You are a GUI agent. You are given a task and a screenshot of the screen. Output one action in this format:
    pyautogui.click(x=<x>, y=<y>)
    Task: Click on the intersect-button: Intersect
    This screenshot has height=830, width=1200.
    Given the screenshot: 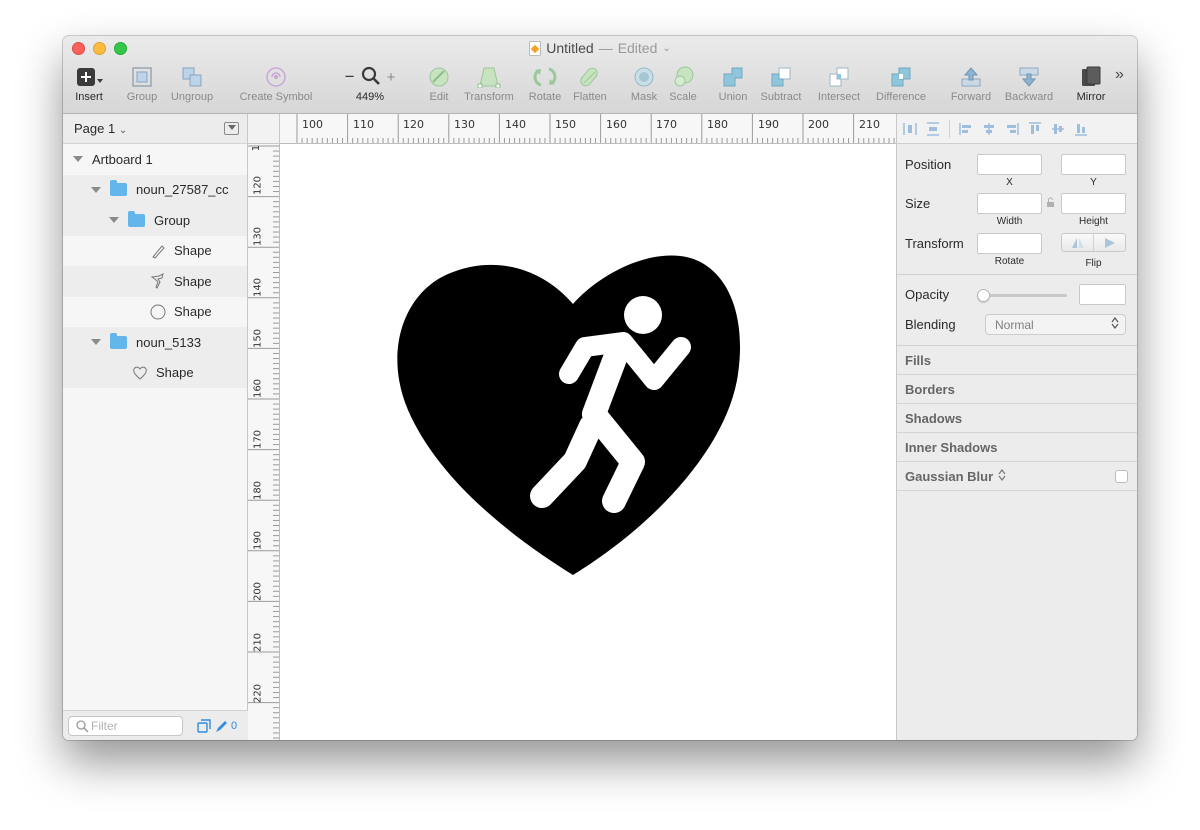 What is the action you would take?
    pyautogui.click(x=839, y=87)
    